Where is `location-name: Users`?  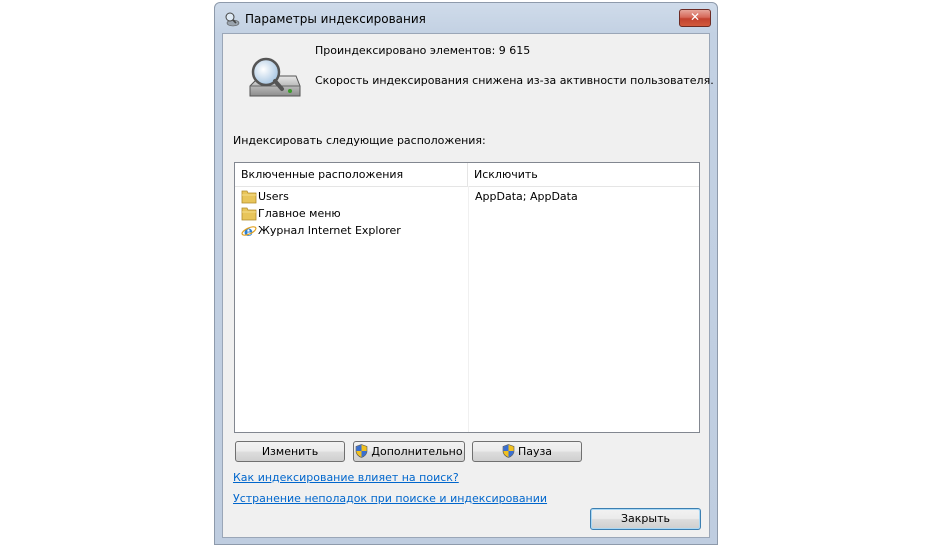
location-name: Users is located at coordinates (273, 196).